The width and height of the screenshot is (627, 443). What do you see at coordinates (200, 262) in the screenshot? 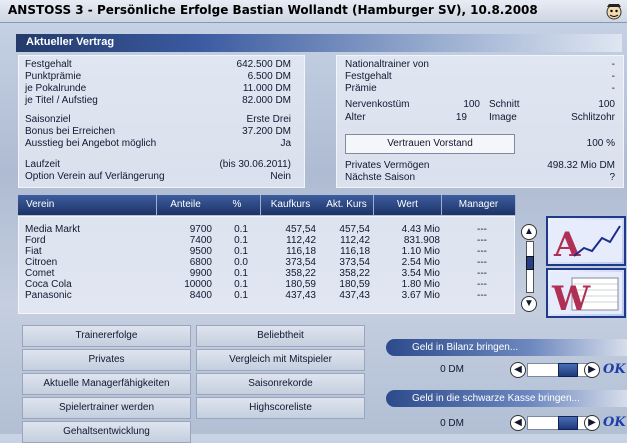
I see `stock-cell: 6800` at bounding box center [200, 262].